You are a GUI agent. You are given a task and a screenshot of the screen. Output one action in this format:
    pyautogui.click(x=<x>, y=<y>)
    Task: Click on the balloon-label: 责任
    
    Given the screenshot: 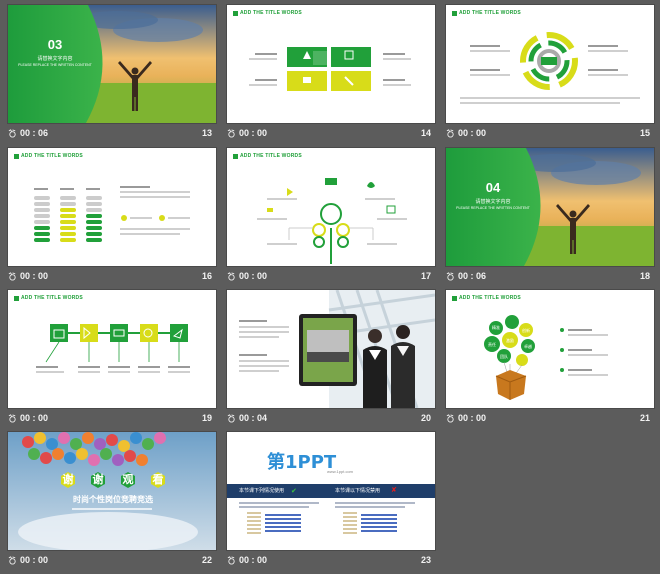 What is the action you would take?
    pyautogui.click(x=492, y=344)
    